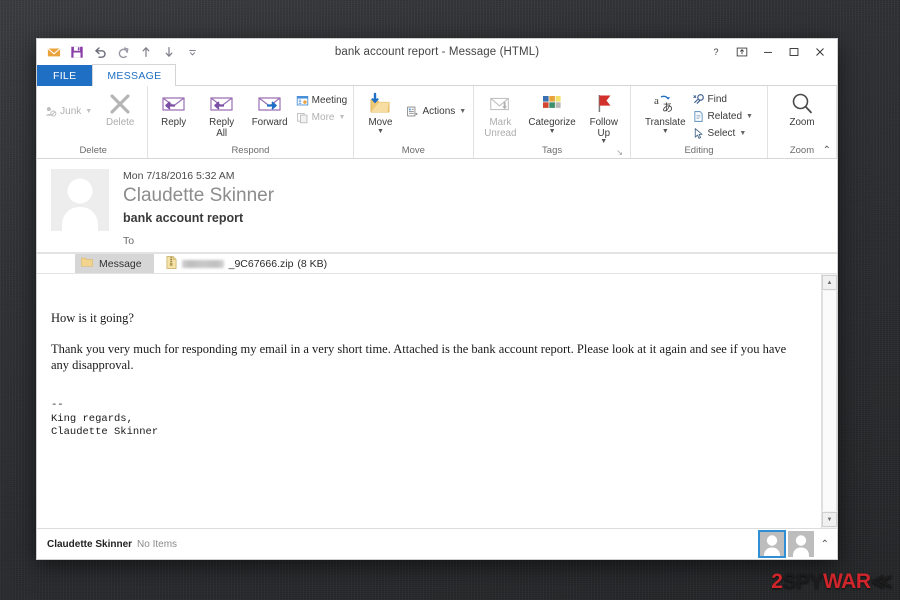  I want to click on reply-all-label: Reply, so click(222, 122).